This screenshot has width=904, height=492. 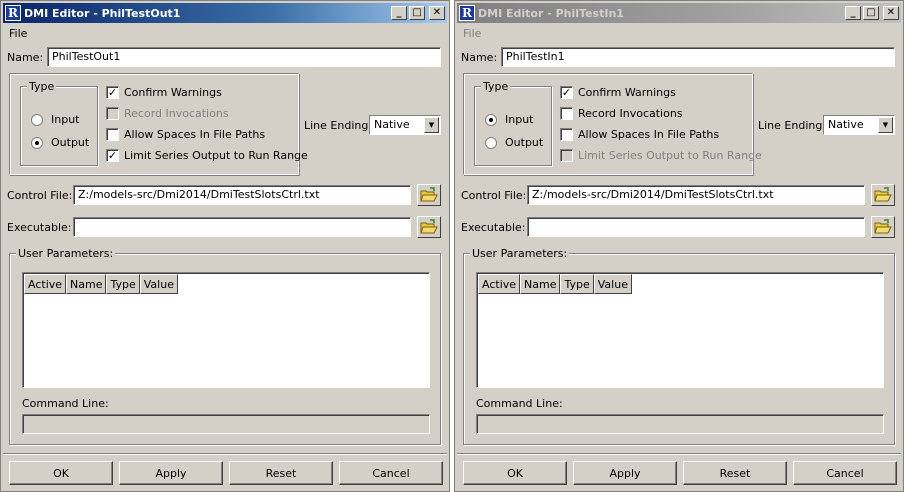 I want to click on button-row: OK Apply Reset Cancel, so click(x=680, y=473).